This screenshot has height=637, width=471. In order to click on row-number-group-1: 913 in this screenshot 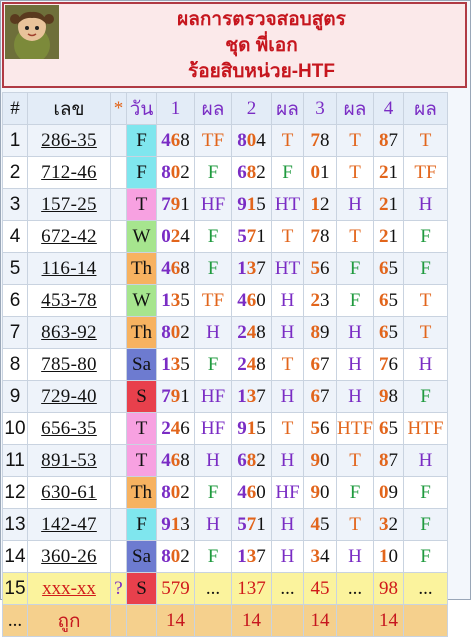, I will do `click(175, 524)`.